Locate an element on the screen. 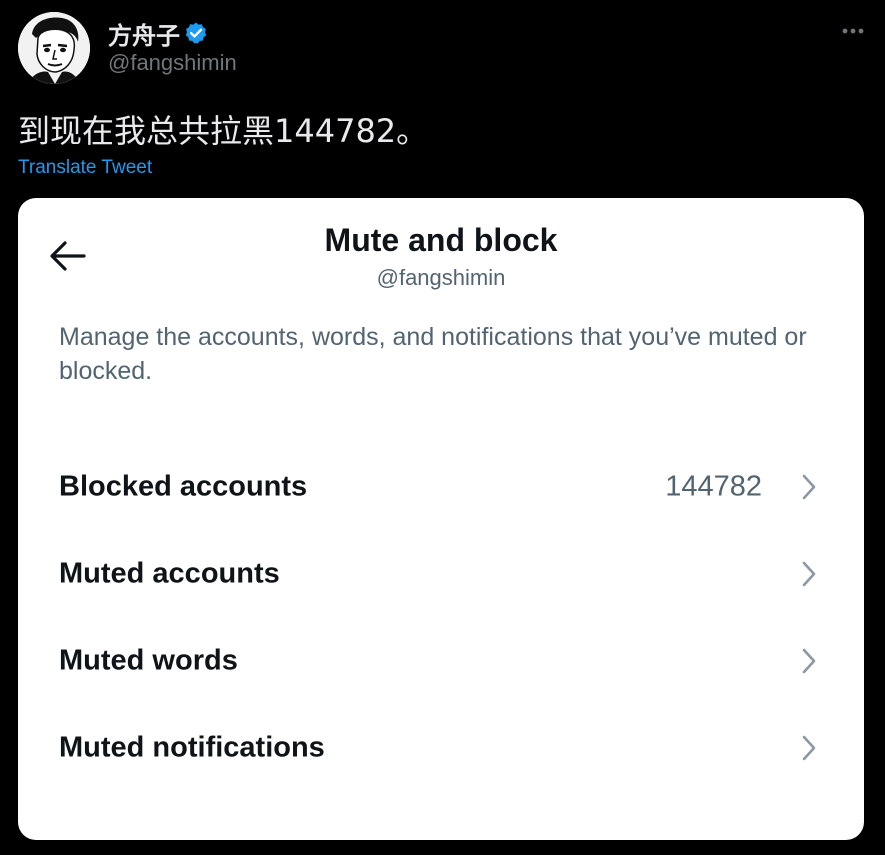 This screenshot has height=855, width=885. more-horizontal-icon is located at coordinates (853, 31).